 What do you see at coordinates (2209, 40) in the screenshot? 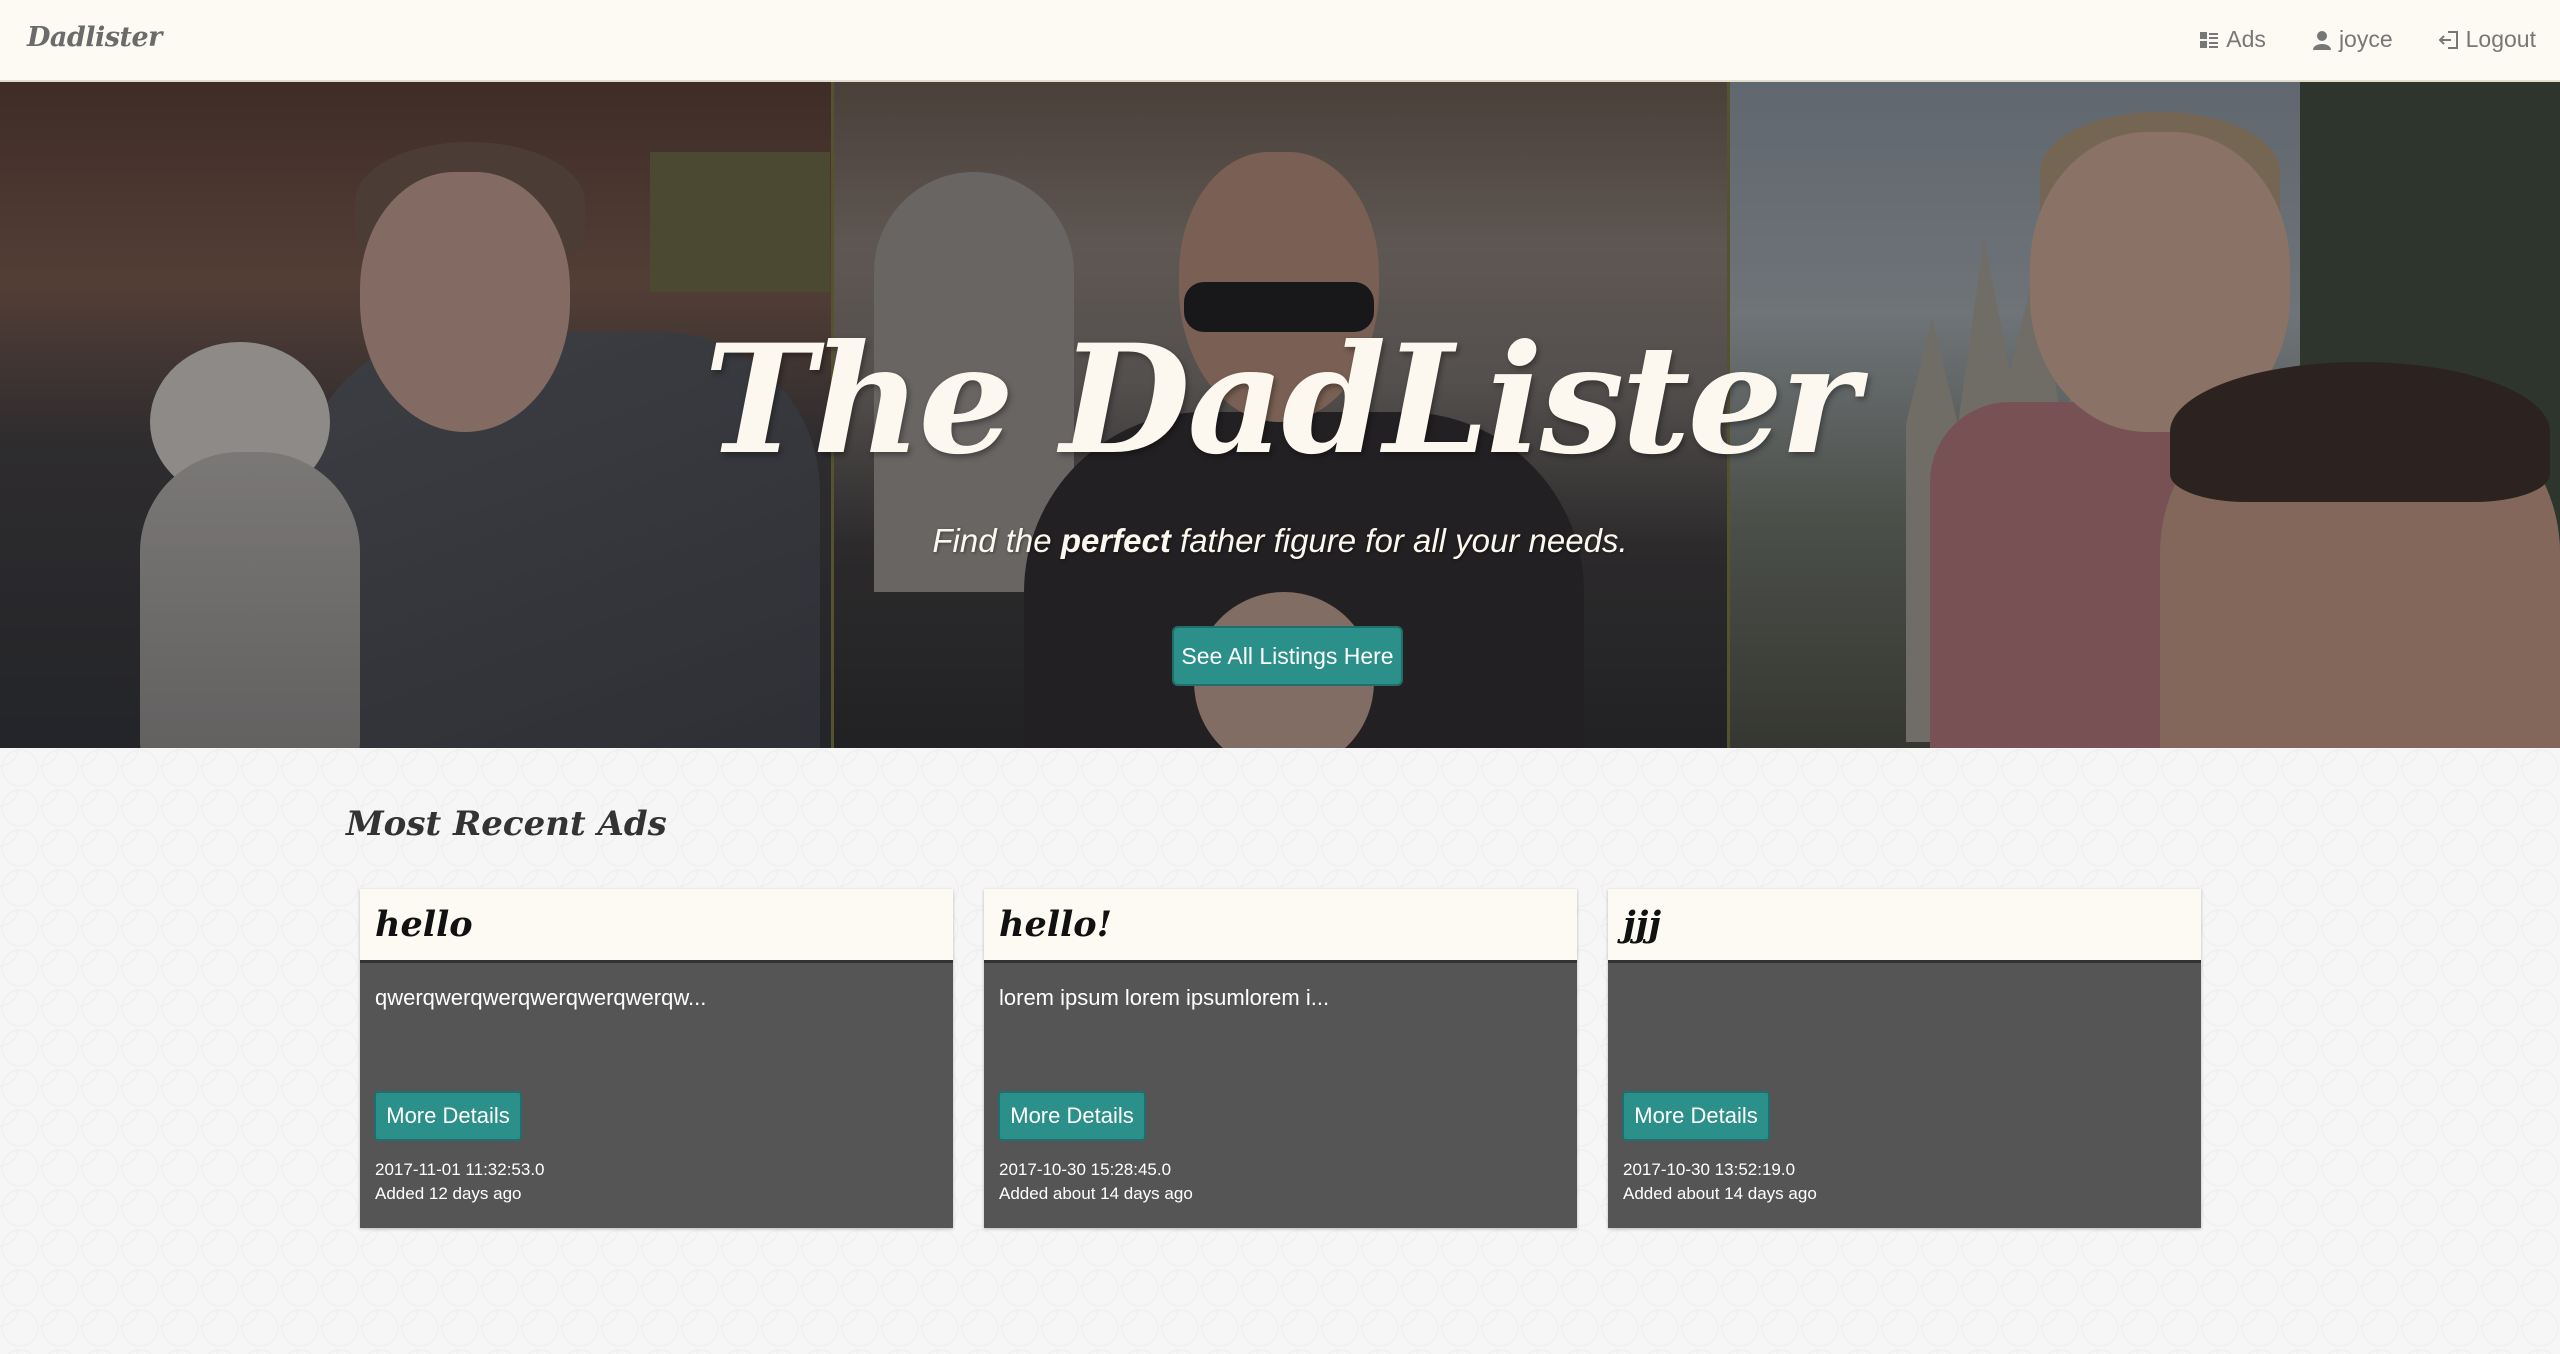
I see `list-icon` at bounding box center [2209, 40].